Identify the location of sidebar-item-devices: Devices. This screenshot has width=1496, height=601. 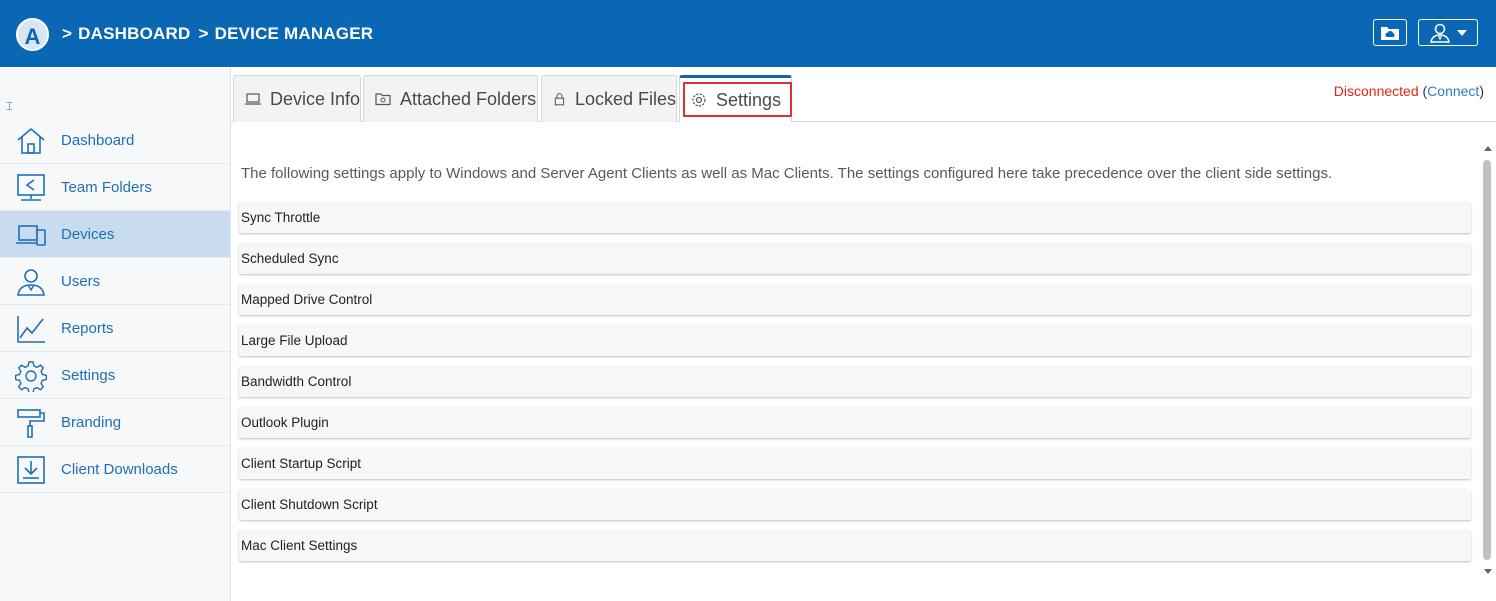
(115, 234).